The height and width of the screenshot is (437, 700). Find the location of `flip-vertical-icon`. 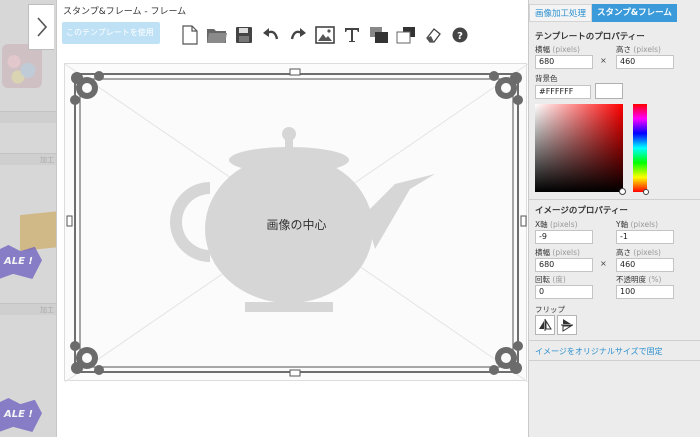

flip-vertical-icon is located at coordinates (567, 325).